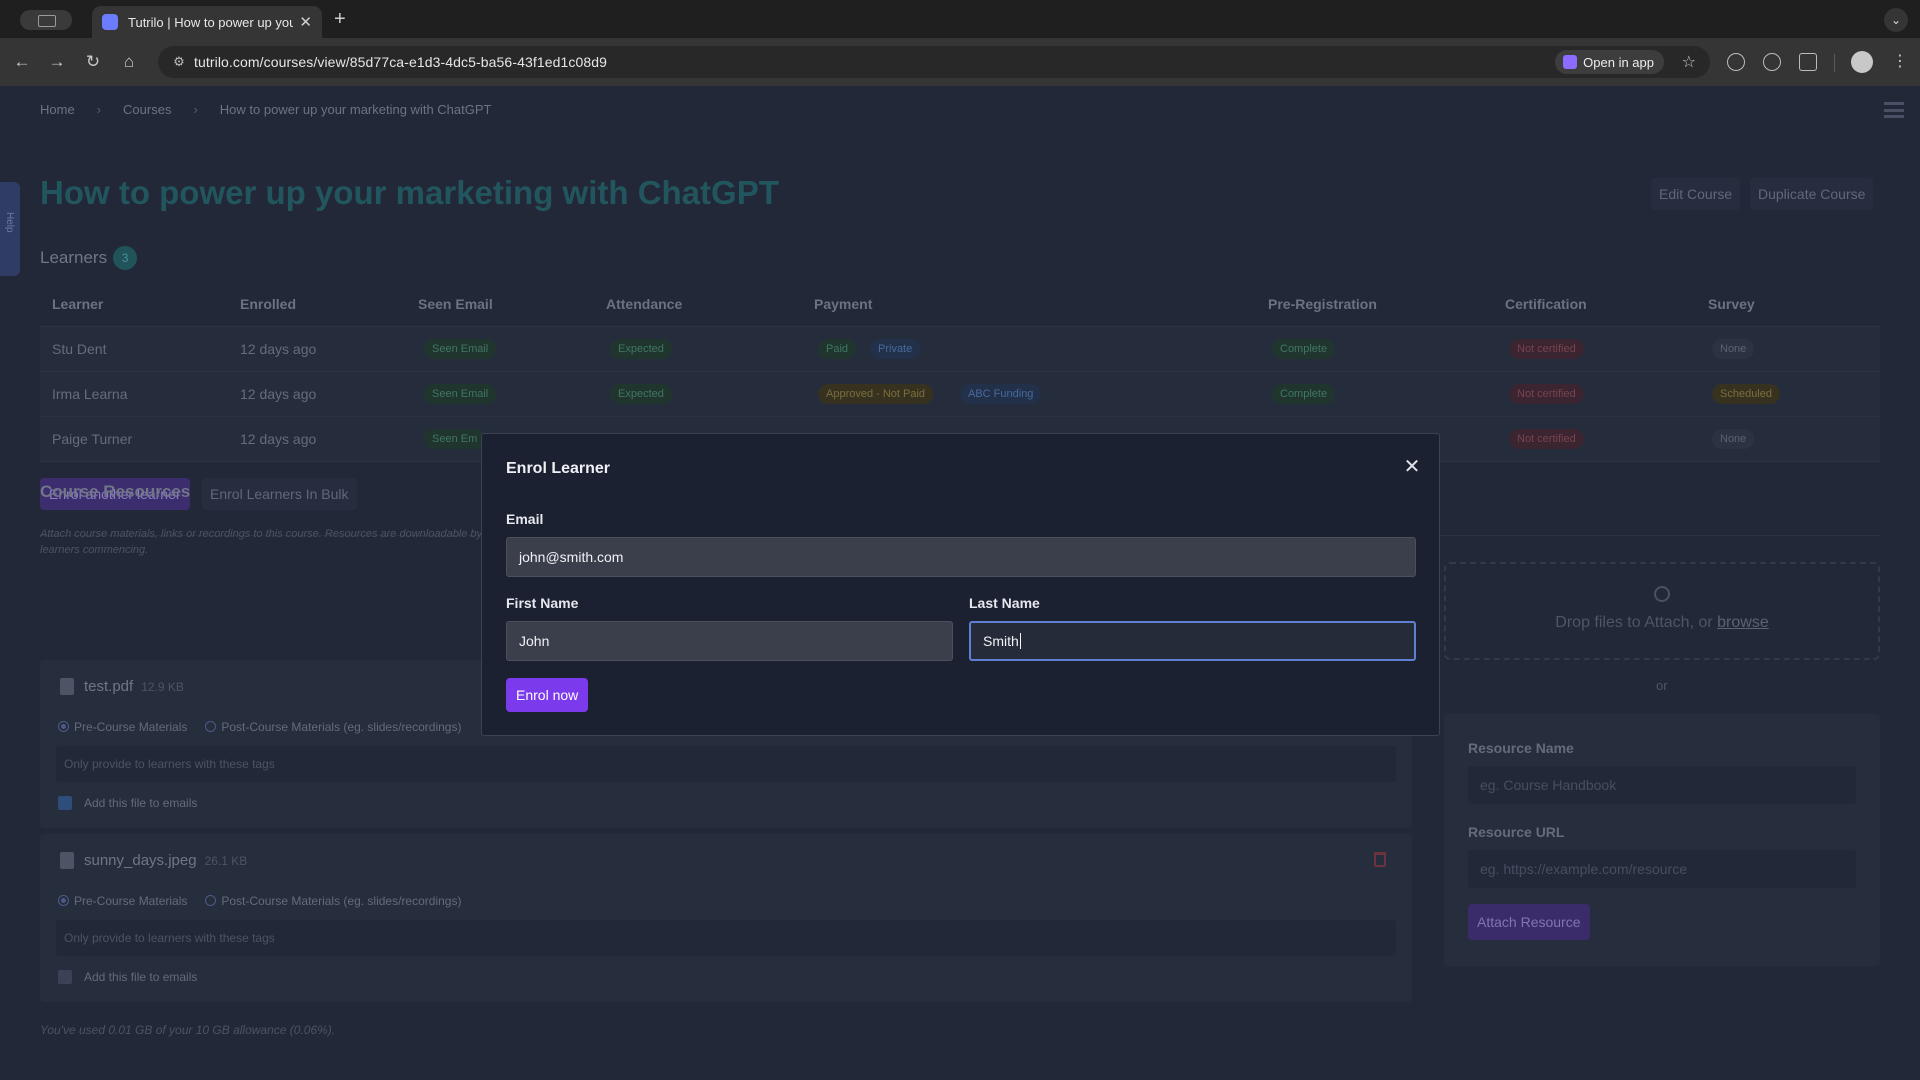  I want to click on app-icon, so click(1570, 62).